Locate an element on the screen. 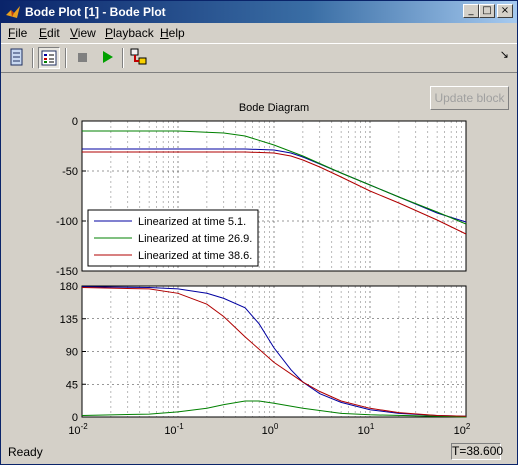 The height and width of the screenshot is (465, 518). link-block-icon is located at coordinates (138, 56).